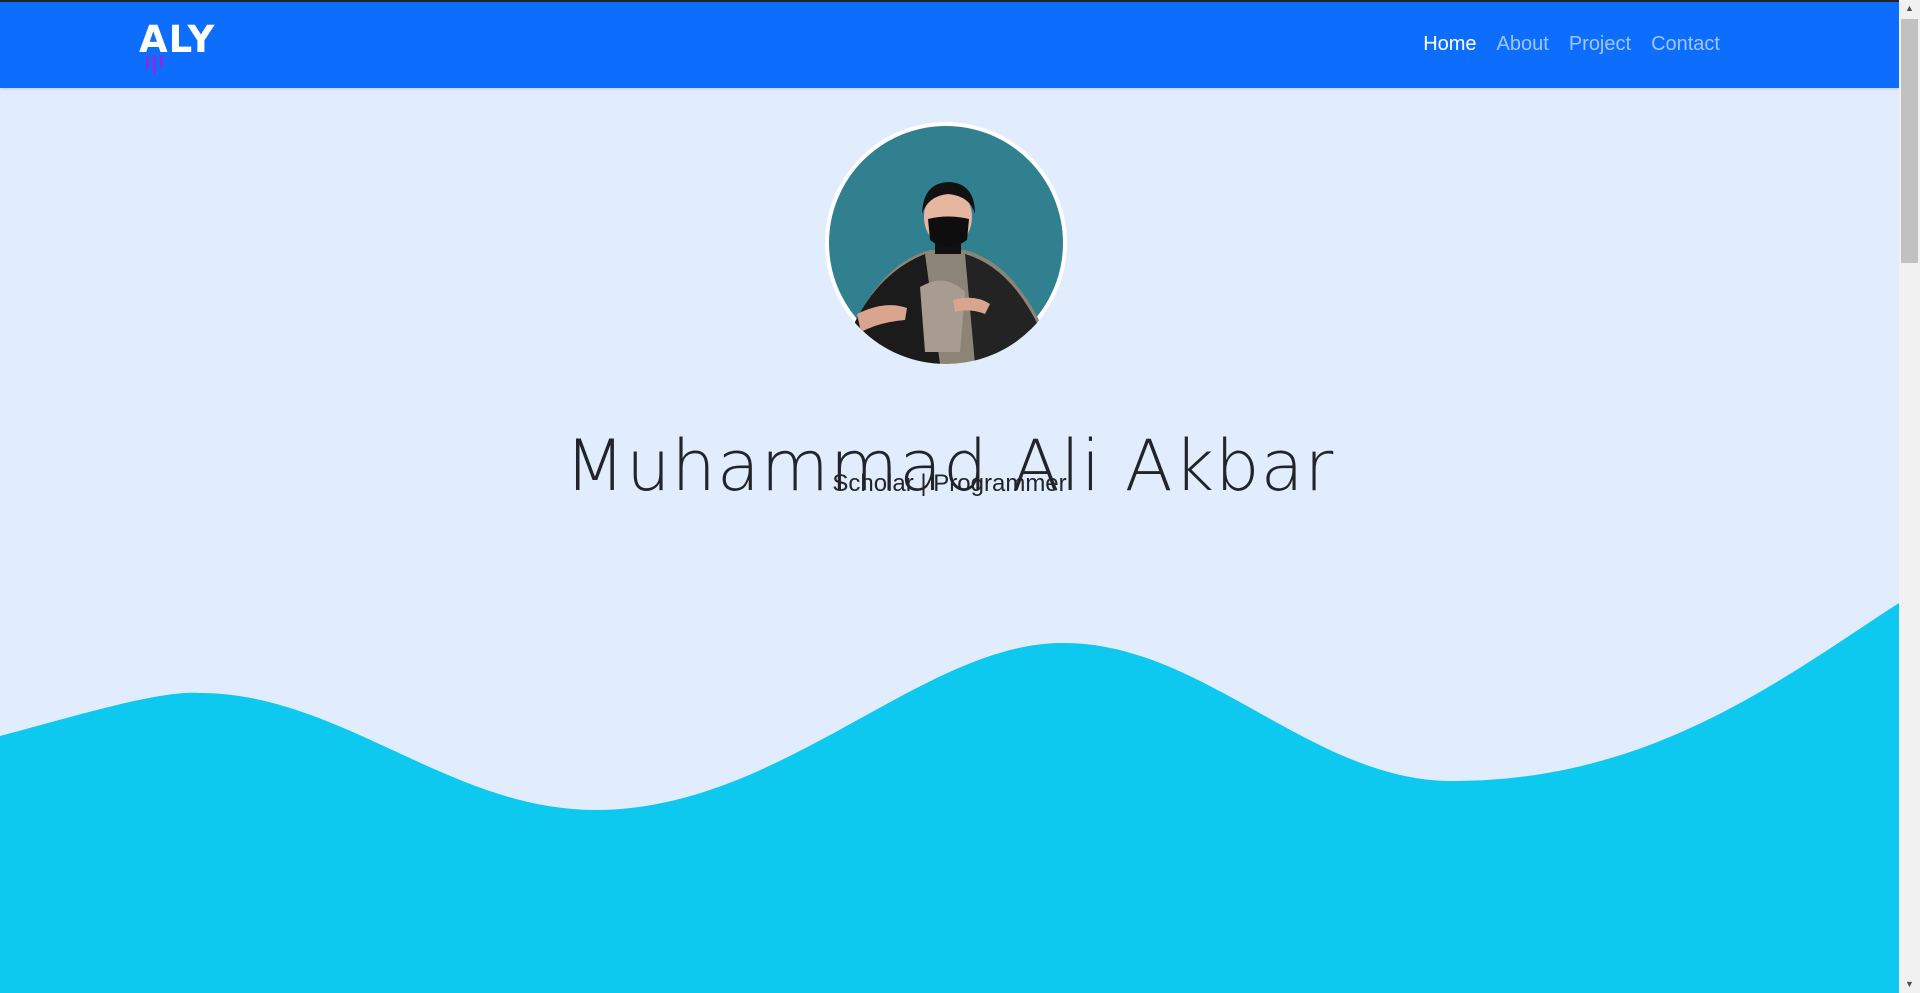  I want to click on window-top-border, so click(949, 1).